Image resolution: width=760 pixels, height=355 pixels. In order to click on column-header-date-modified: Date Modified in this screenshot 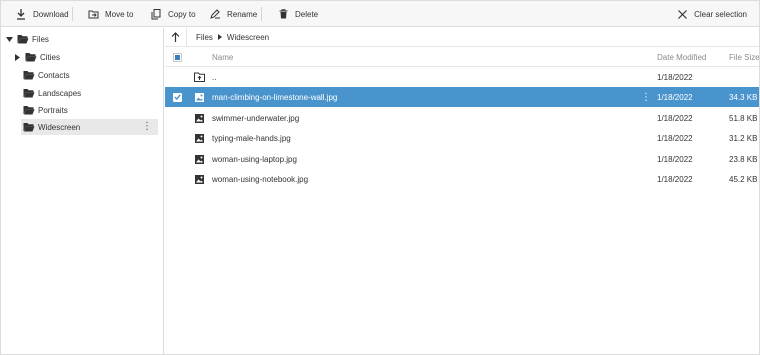, I will do `click(681, 57)`.